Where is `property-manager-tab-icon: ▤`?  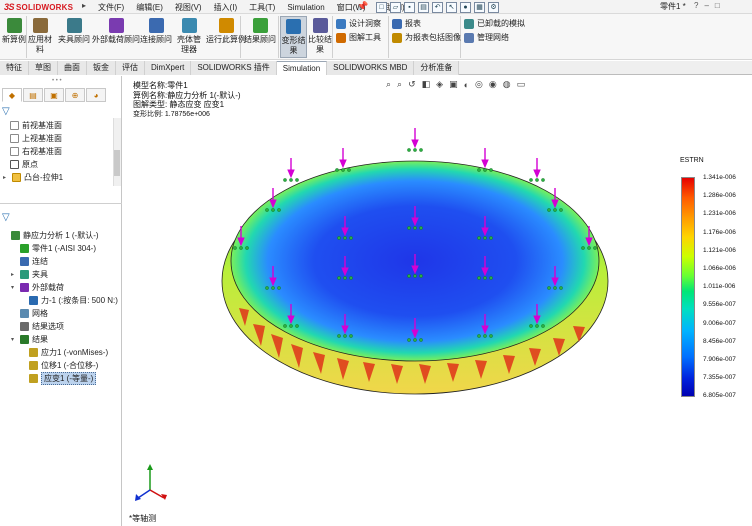 property-manager-tab-icon: ▤ is located at coordinates (33, 95).